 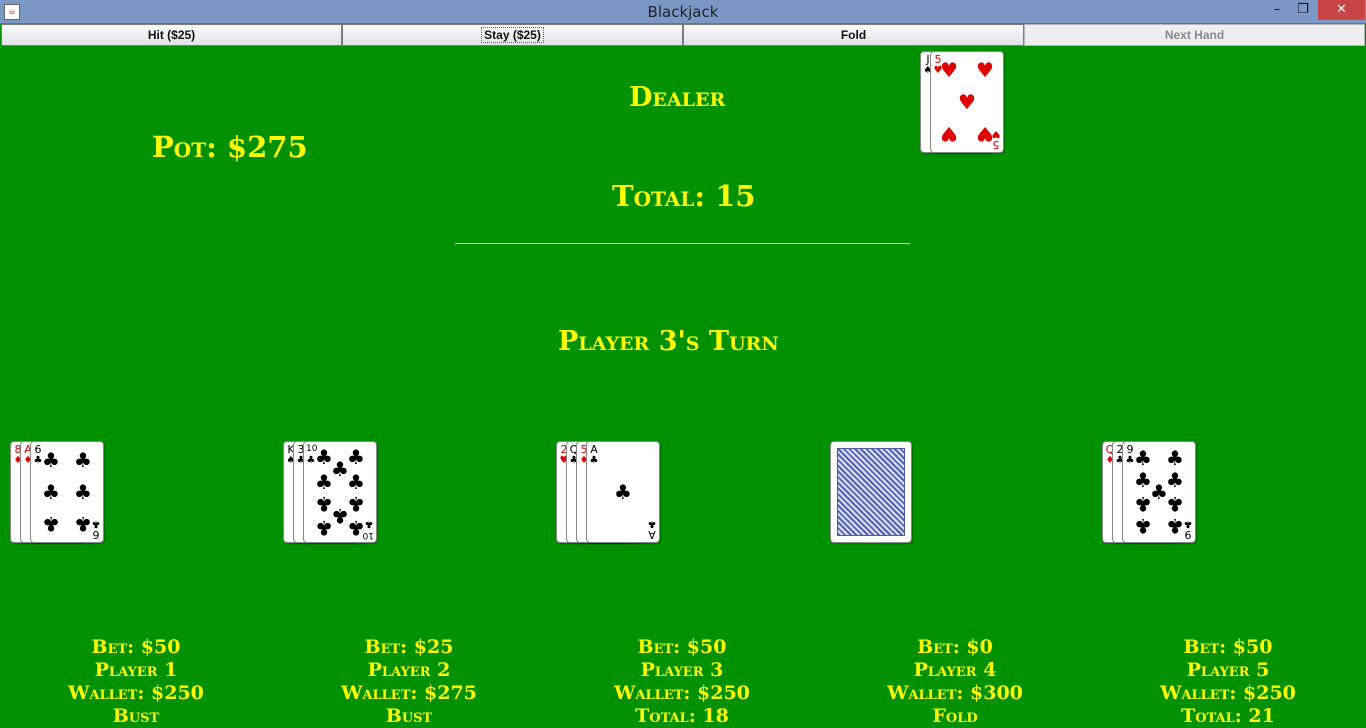 I want to click on player-bet: Bet: $25, so click(x=409, y=647).